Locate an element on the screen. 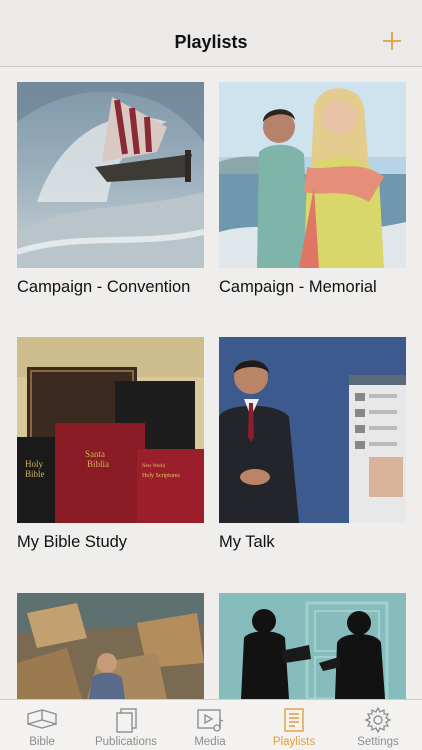 This screenshot has width=422, height=750. playlist-title: My Talk is located at coordinates (247, 542).